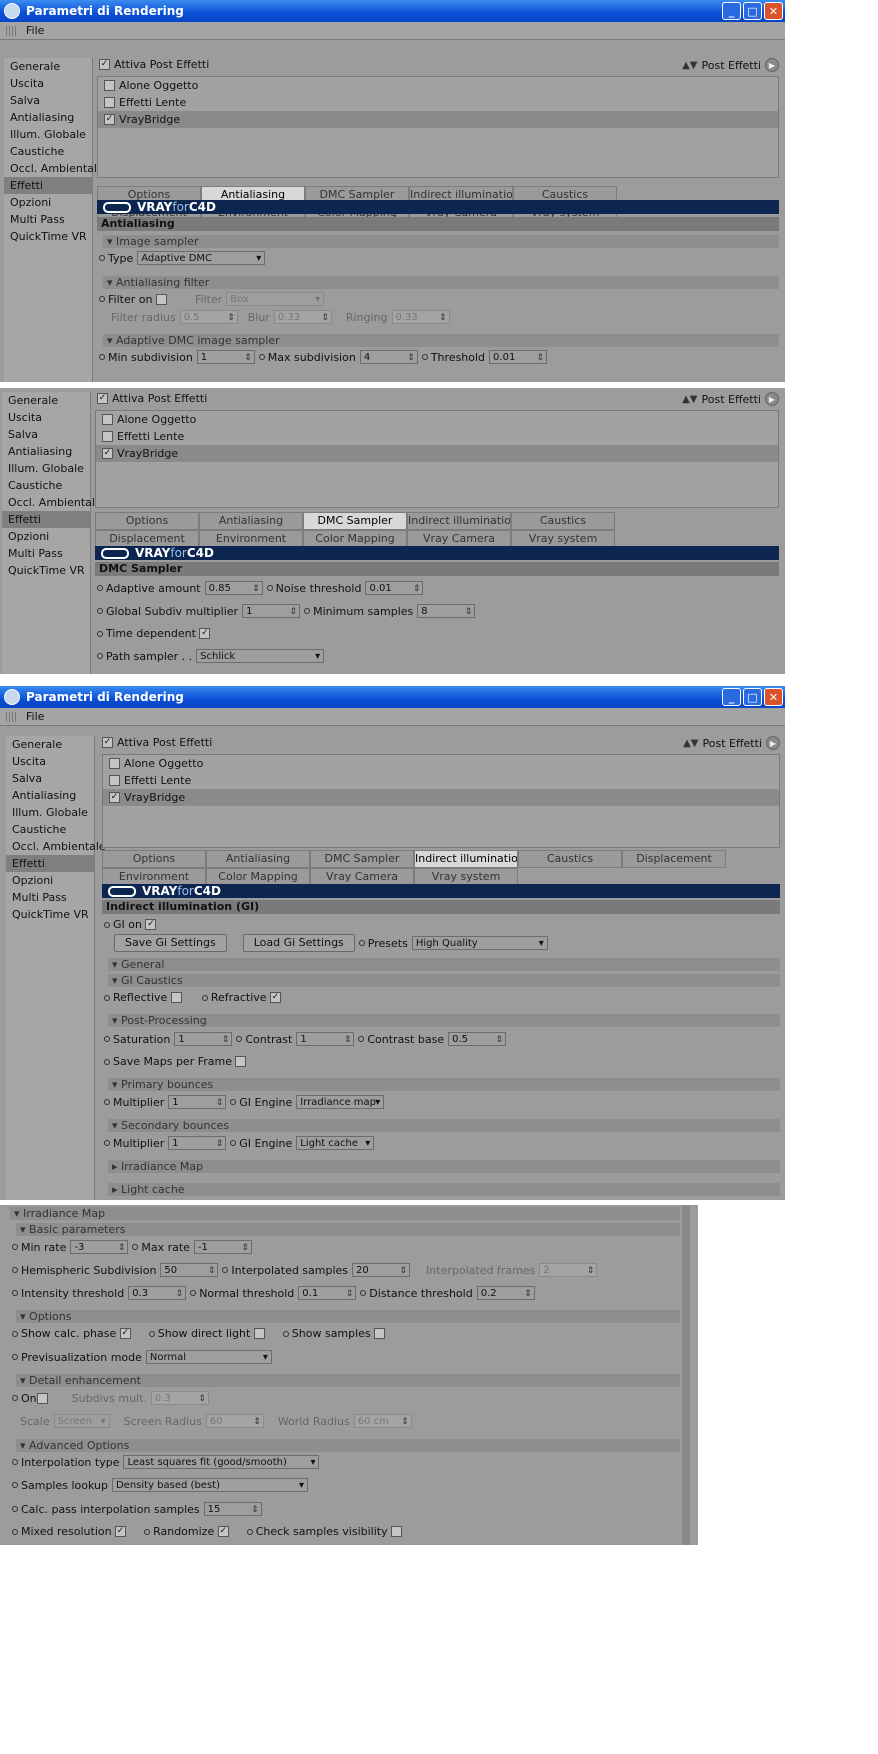  Describe the element at coordinates (259, 1333) in the screenshot. I see `show-direct-checkbox` at that location.